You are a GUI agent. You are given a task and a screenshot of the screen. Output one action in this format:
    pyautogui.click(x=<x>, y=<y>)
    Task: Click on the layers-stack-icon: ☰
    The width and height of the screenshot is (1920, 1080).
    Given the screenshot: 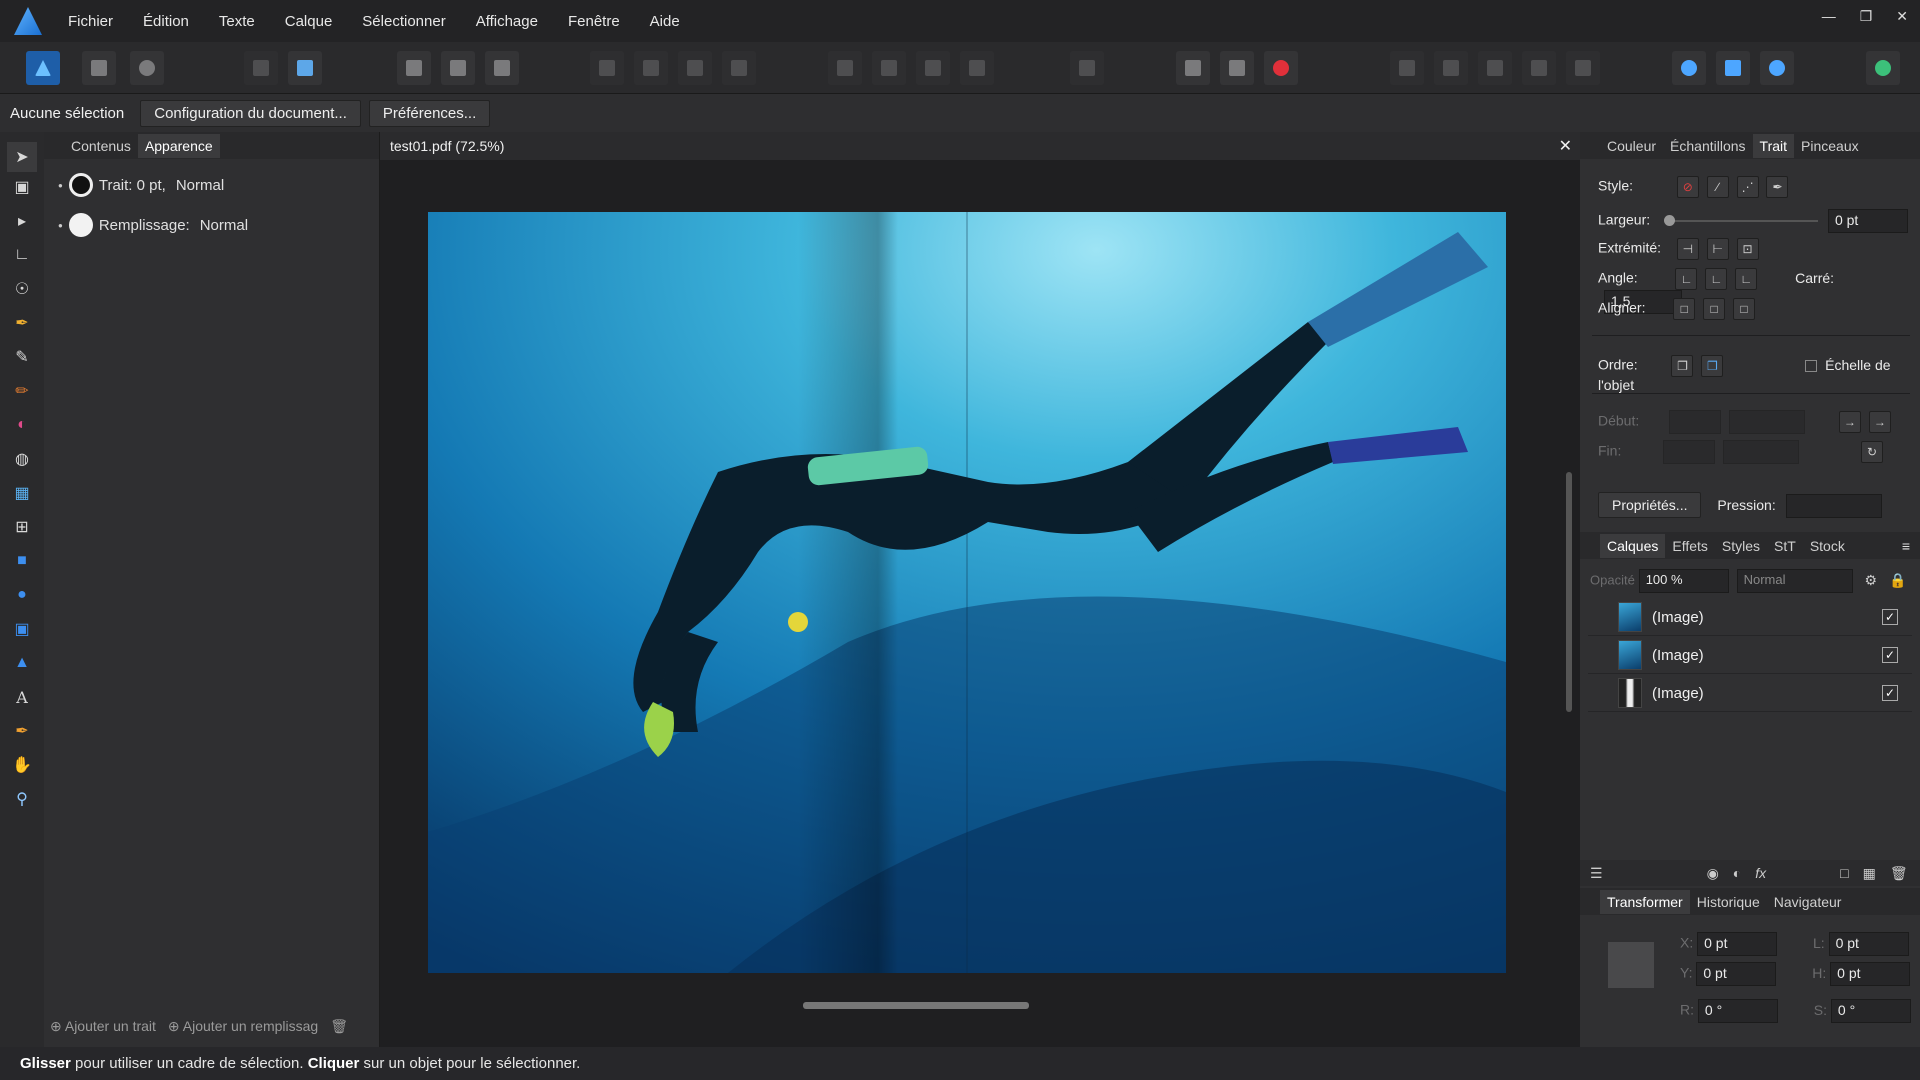 What is the action you would take?
    pyautogui.click(x=1596, y=873)
    